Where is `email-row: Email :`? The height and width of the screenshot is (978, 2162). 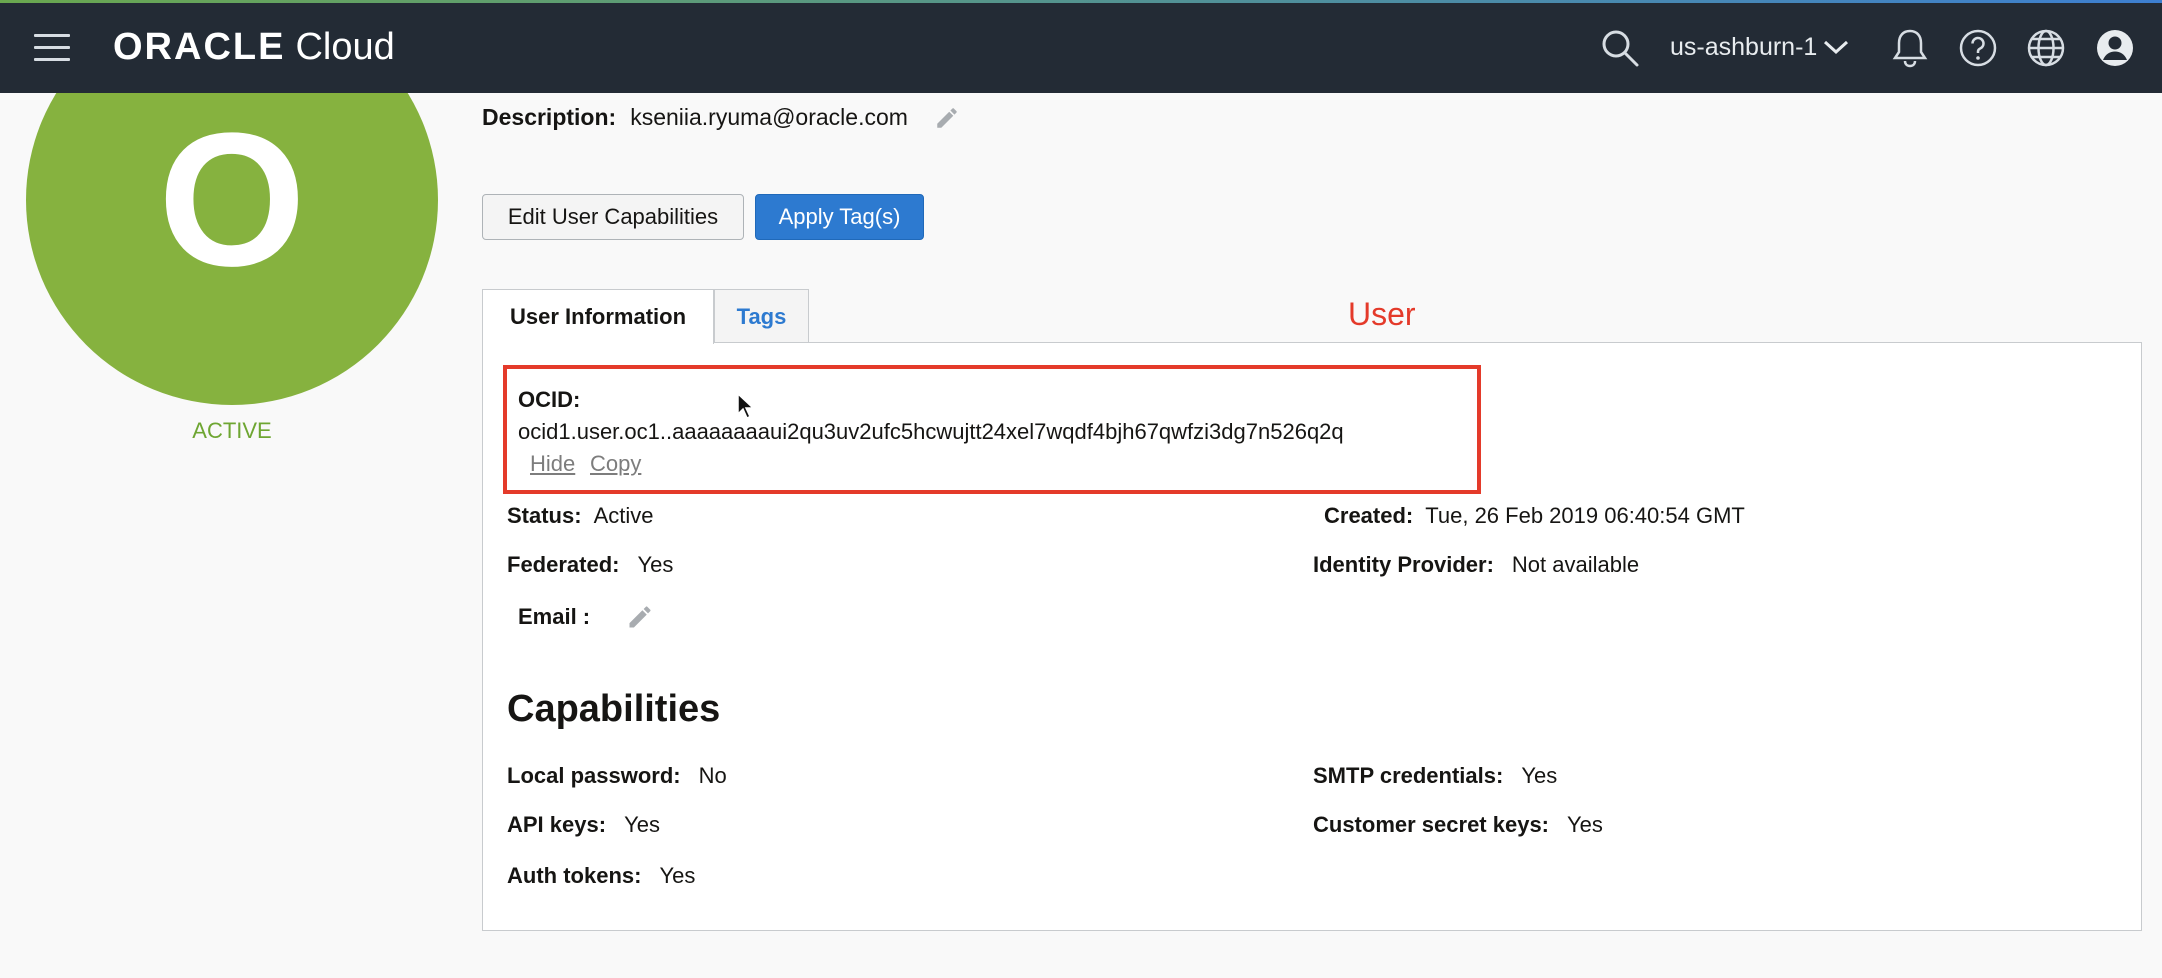 email-row: Email : is located at coordinates (586, 617).